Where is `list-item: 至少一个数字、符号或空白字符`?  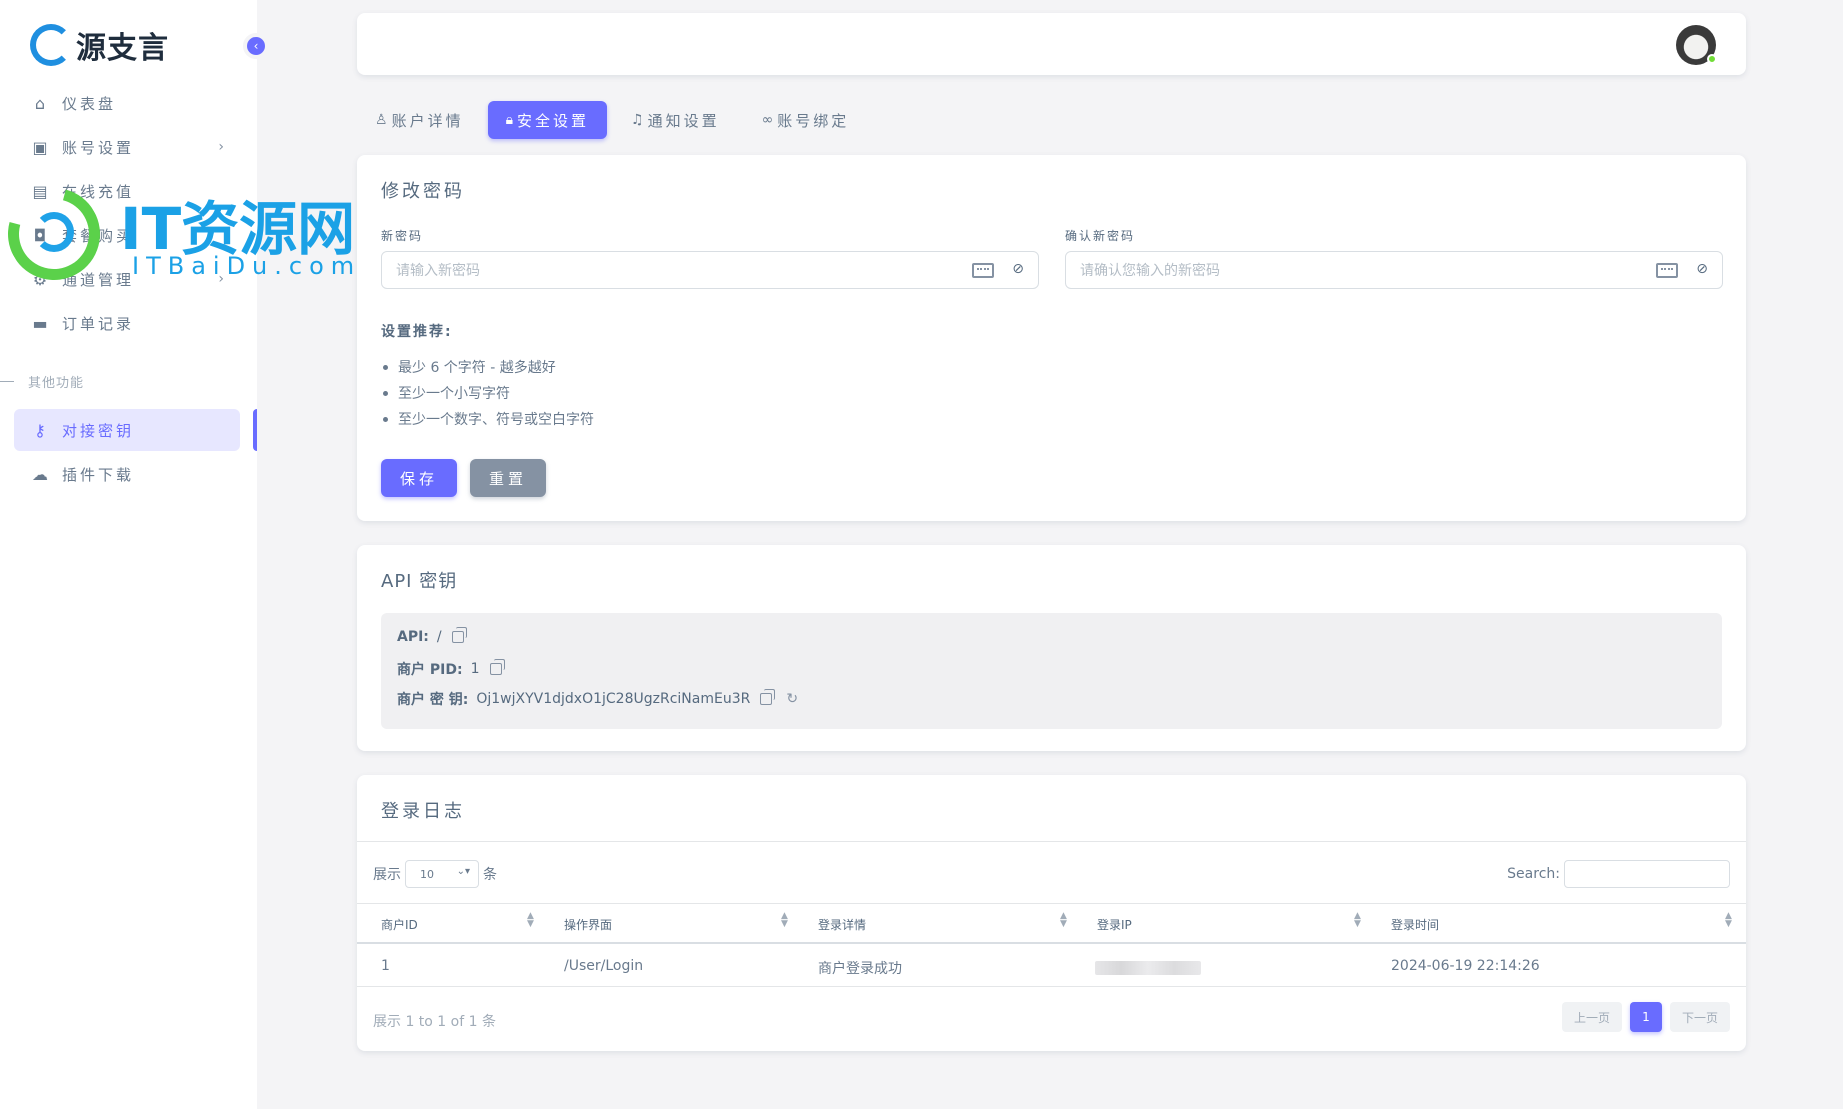 list-item: 至少一个数字、符号或空白字符 is located at coordinates (487, 419).